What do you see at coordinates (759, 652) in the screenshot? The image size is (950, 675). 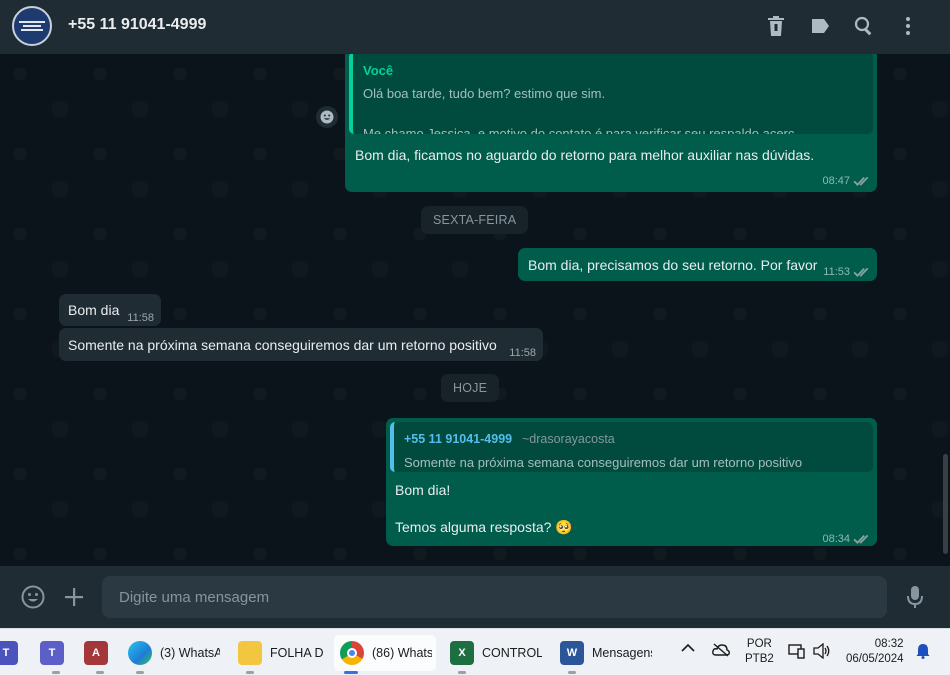 I see `input-language-indicator: POR PTB2` at bounding box center [759, 652].